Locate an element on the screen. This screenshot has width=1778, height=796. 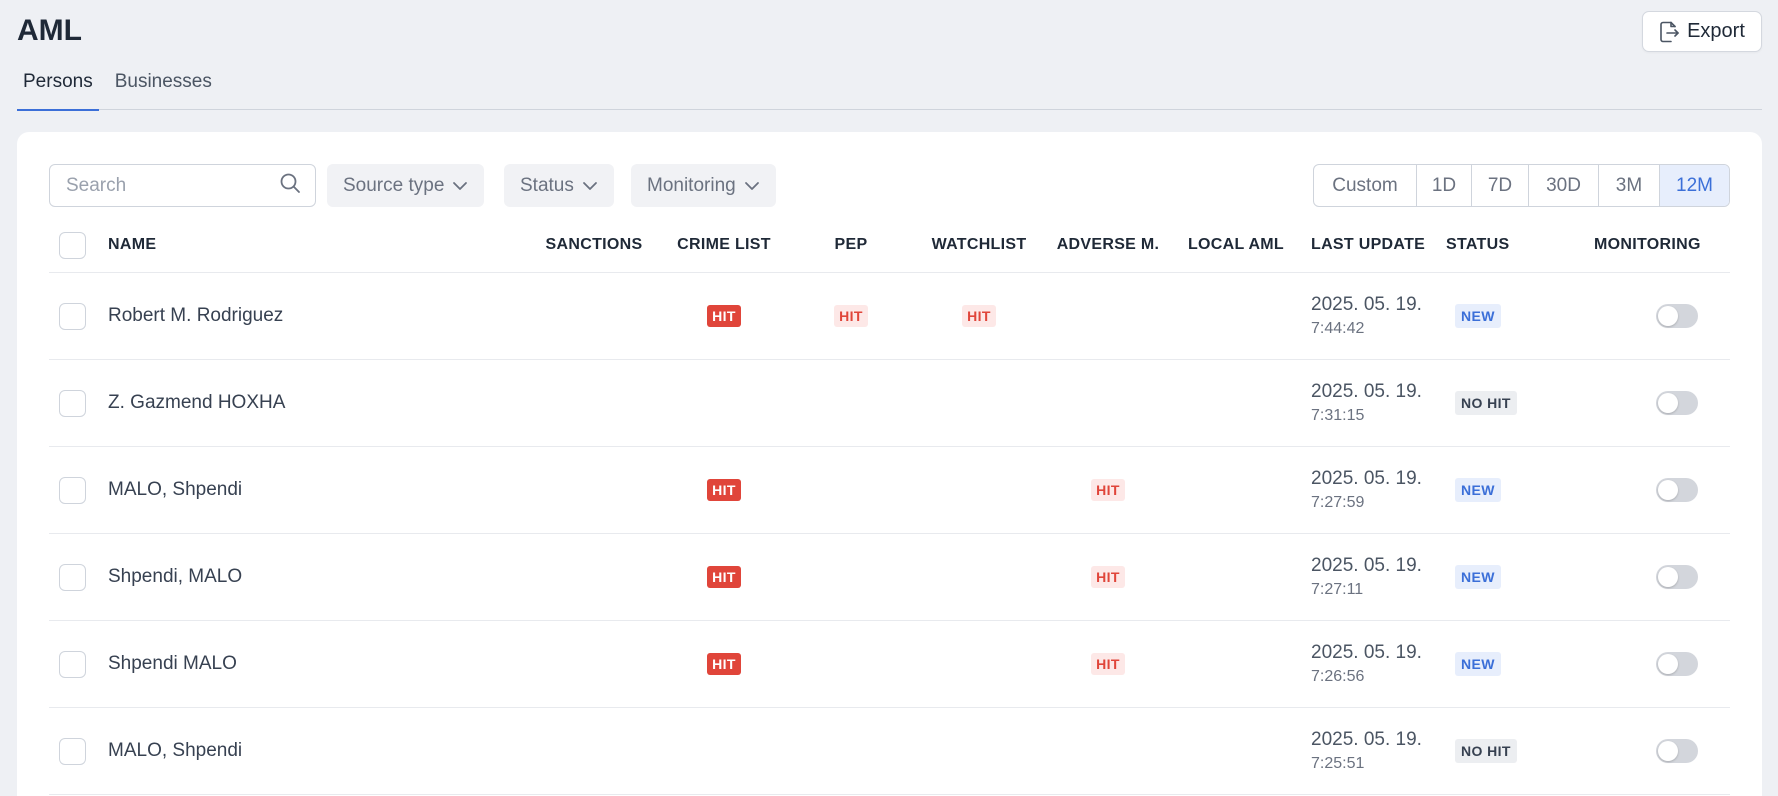
last-update: 2025. 05. 19. 7:27:11 is located at coordinates (1366, 577).